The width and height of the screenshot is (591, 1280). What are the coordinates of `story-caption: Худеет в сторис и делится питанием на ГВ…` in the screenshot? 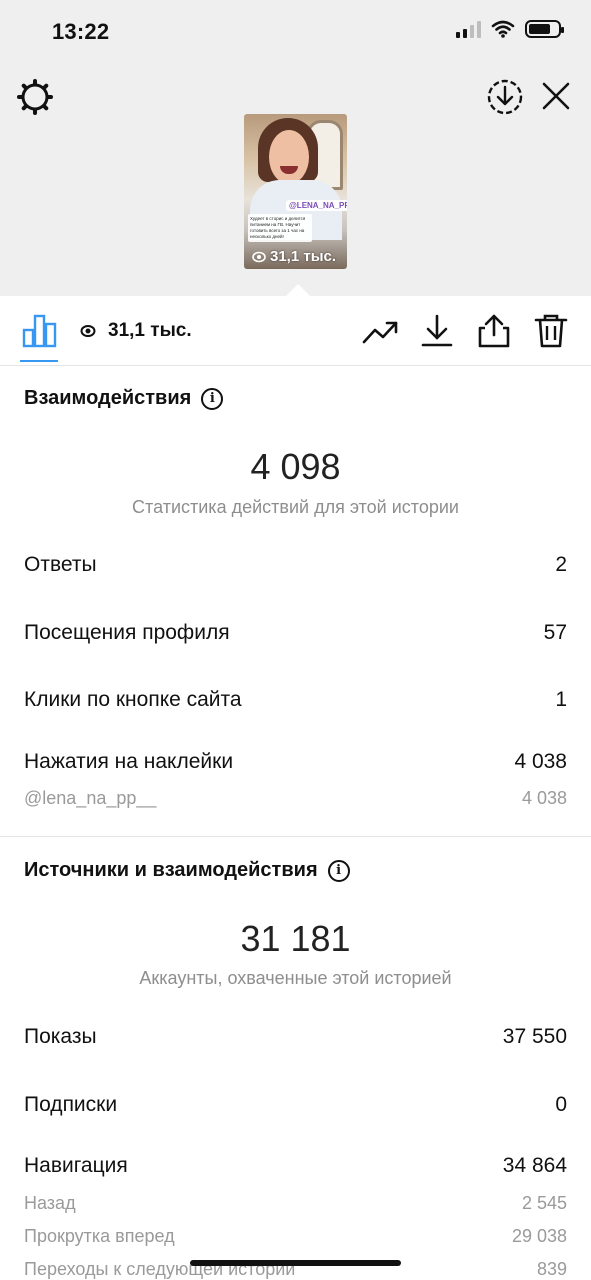 It's located at (280, 228).